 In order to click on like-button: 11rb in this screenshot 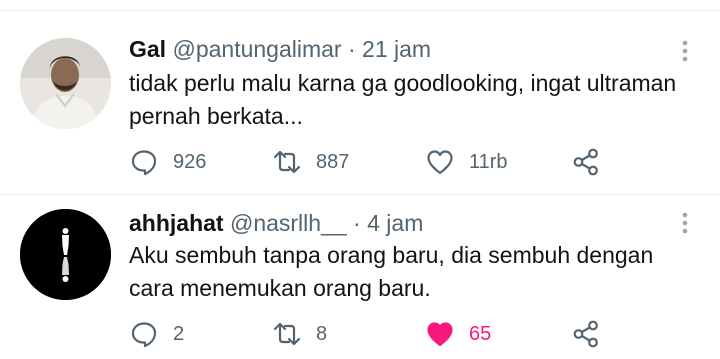, I will do `click(466, 162)`.